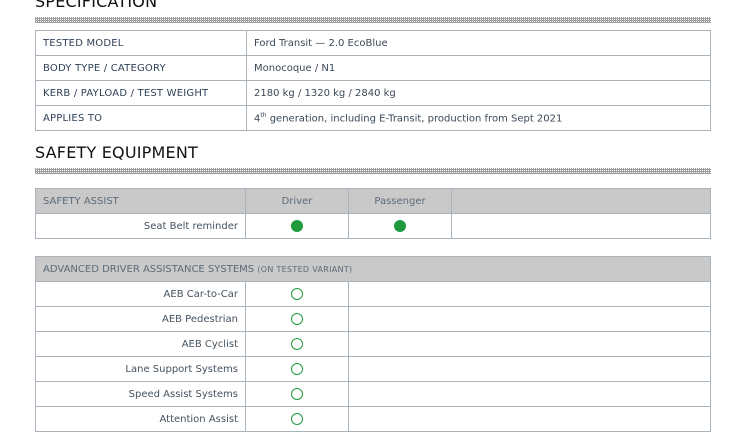 The image size is (746, 432). I want to click on table-row: AEB Pedestrian, so click(373, 319).